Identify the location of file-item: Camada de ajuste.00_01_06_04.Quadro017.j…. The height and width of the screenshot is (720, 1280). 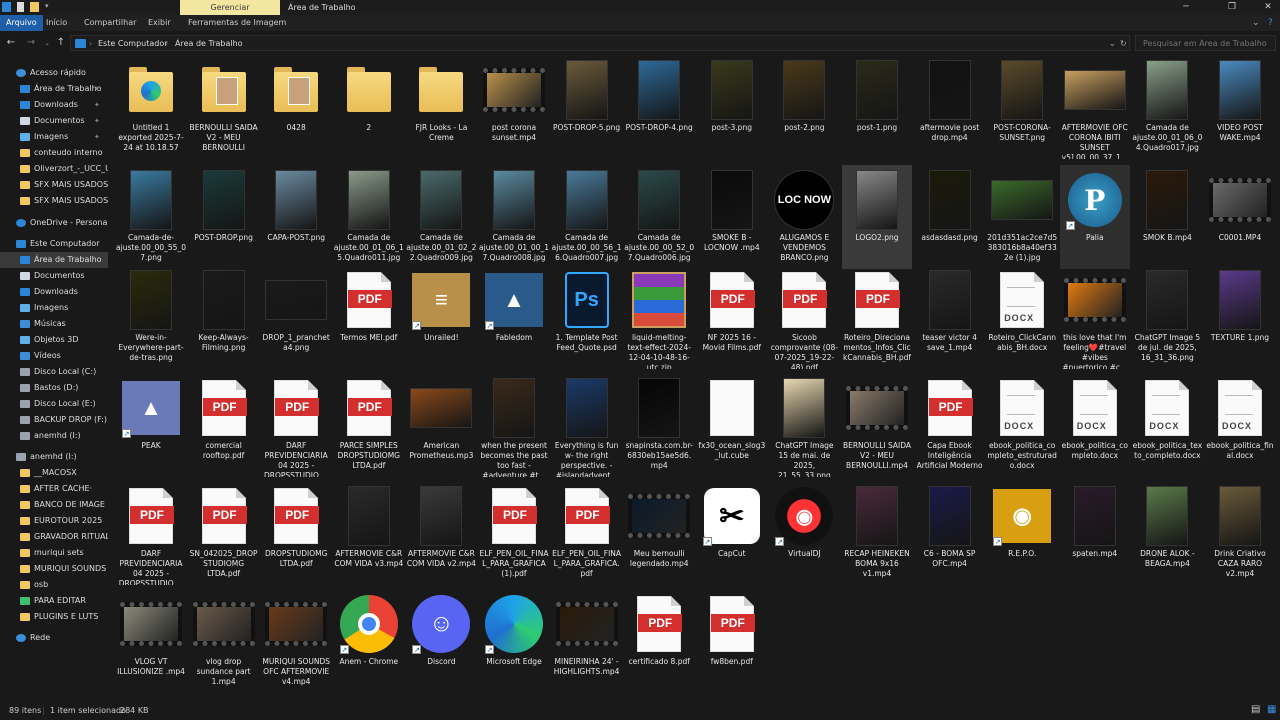
(1167, 107).